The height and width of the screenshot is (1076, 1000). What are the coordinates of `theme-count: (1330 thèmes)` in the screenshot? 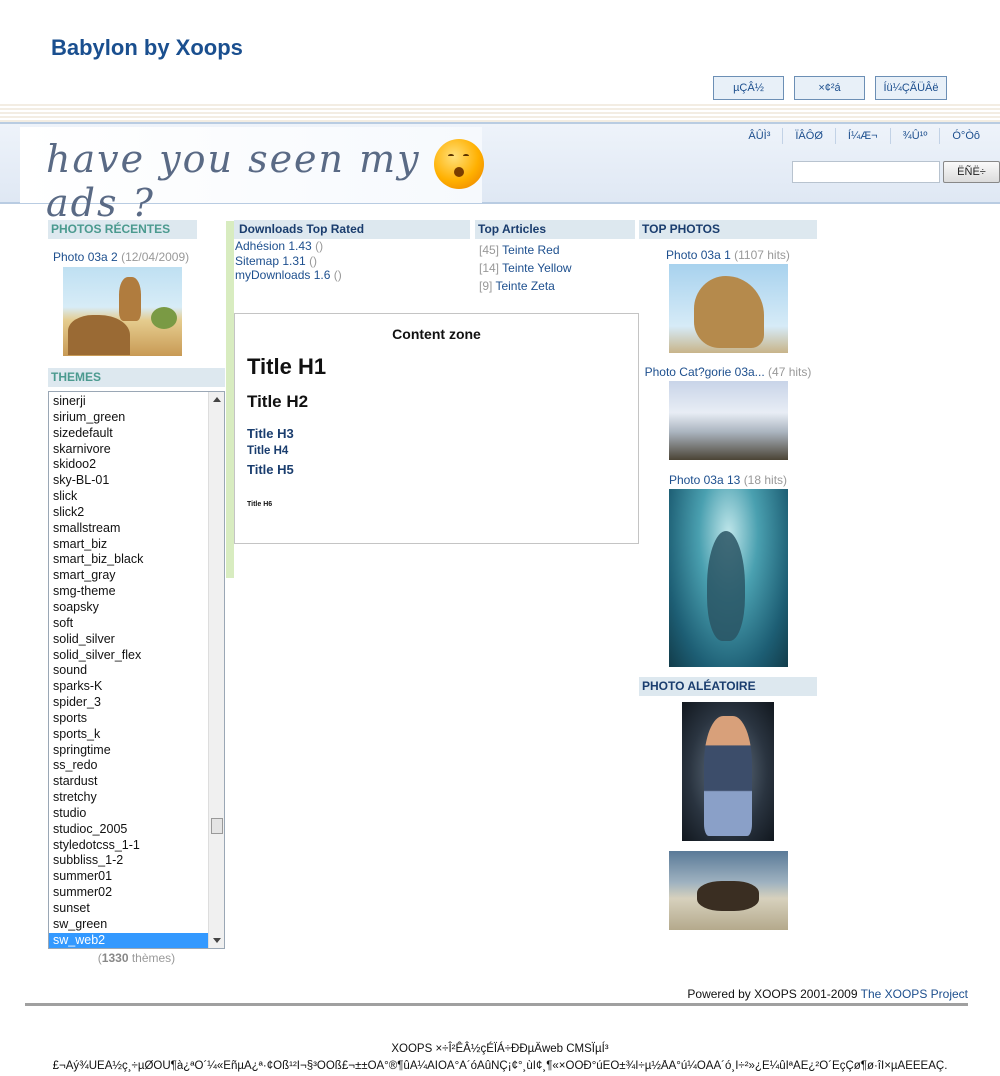 It's located at (136, 958).